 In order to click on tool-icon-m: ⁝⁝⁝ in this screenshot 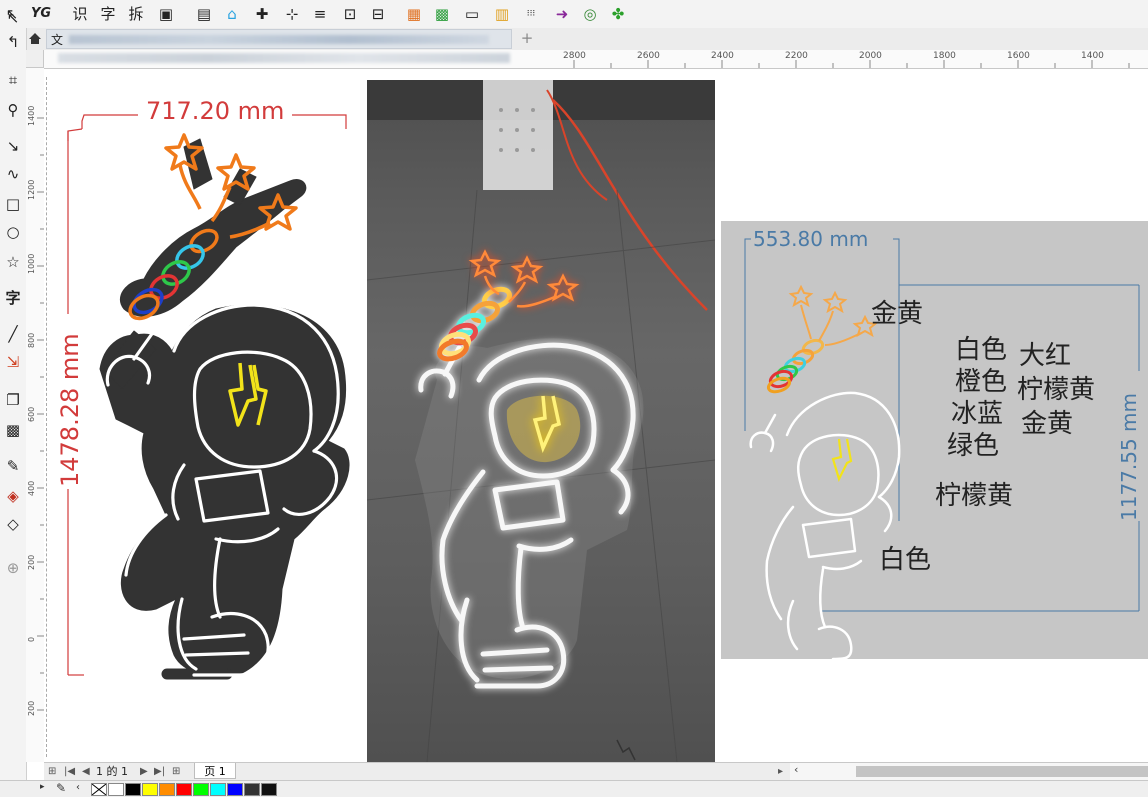, I will do `click(531, 14)`.